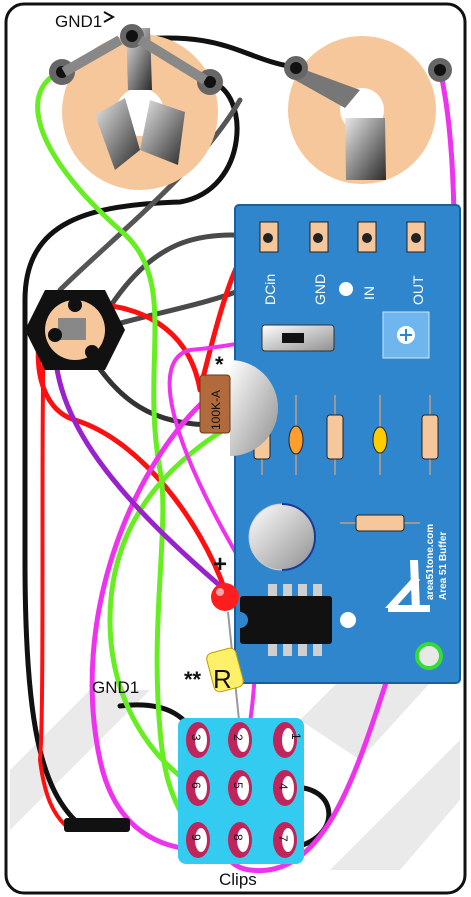 The image size is (471, 897). I want to click on clip-num-2: 2, so click(238, 737).